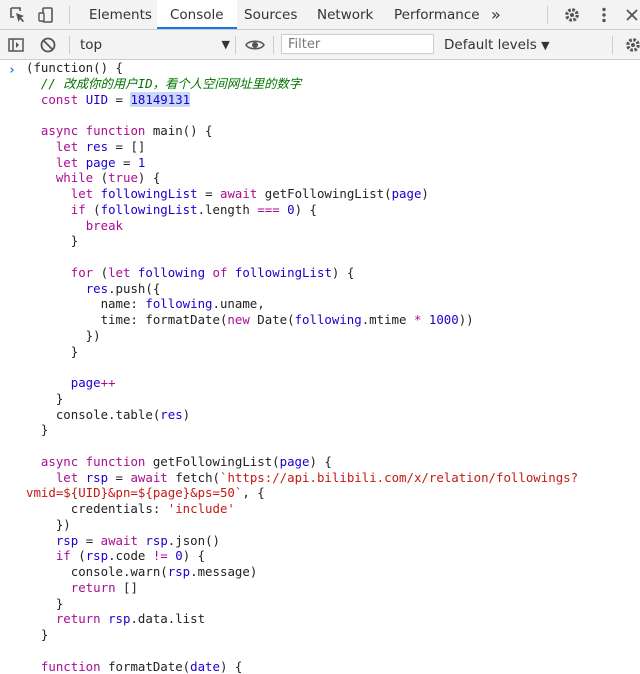 This screenshot has width=640, height=674. Describe the element at coordinates (320, 556) in the screenshot. I see `code-line: if (rsp.code != 0) {` at that location.